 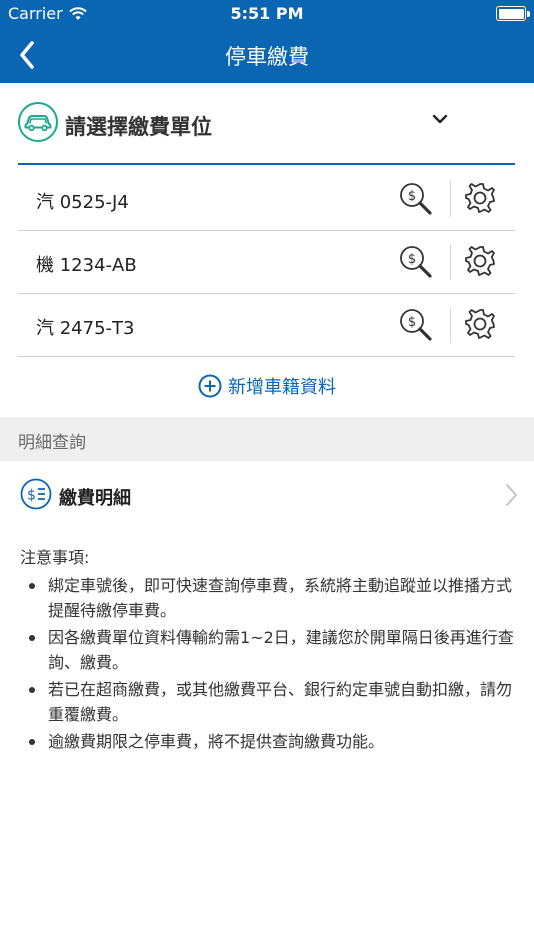 I want to click on plate-row: 汽 2475-T3 $, so click(x=266, y=325).